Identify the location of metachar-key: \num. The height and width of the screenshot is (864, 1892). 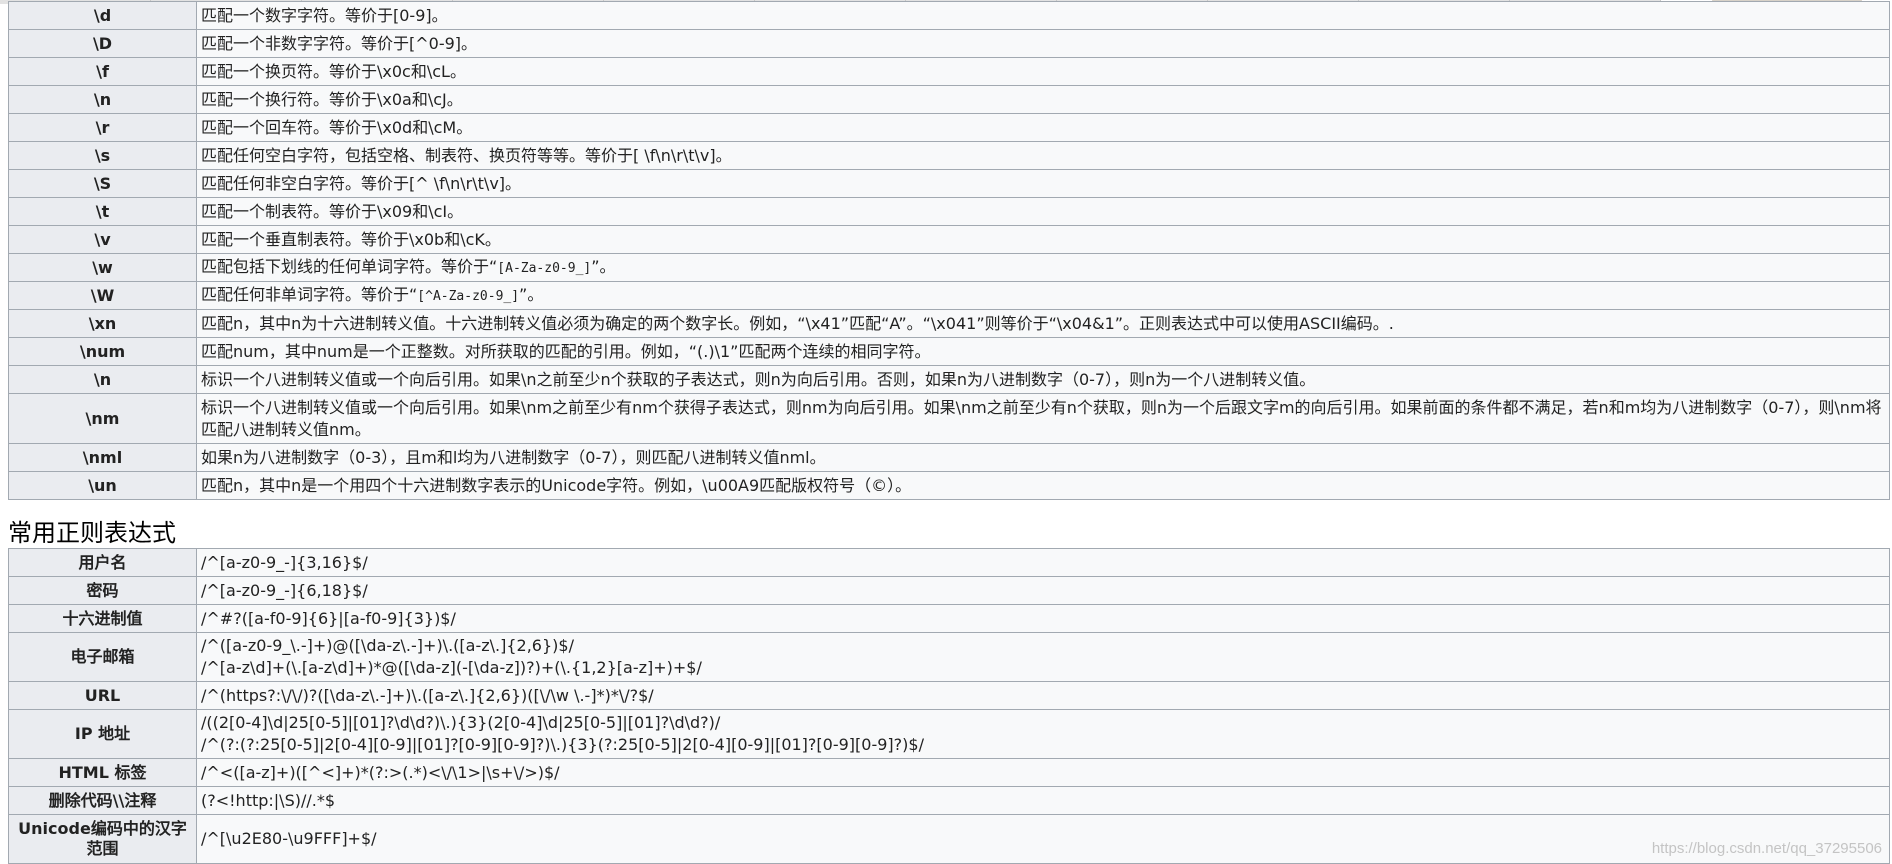
(102, 351).